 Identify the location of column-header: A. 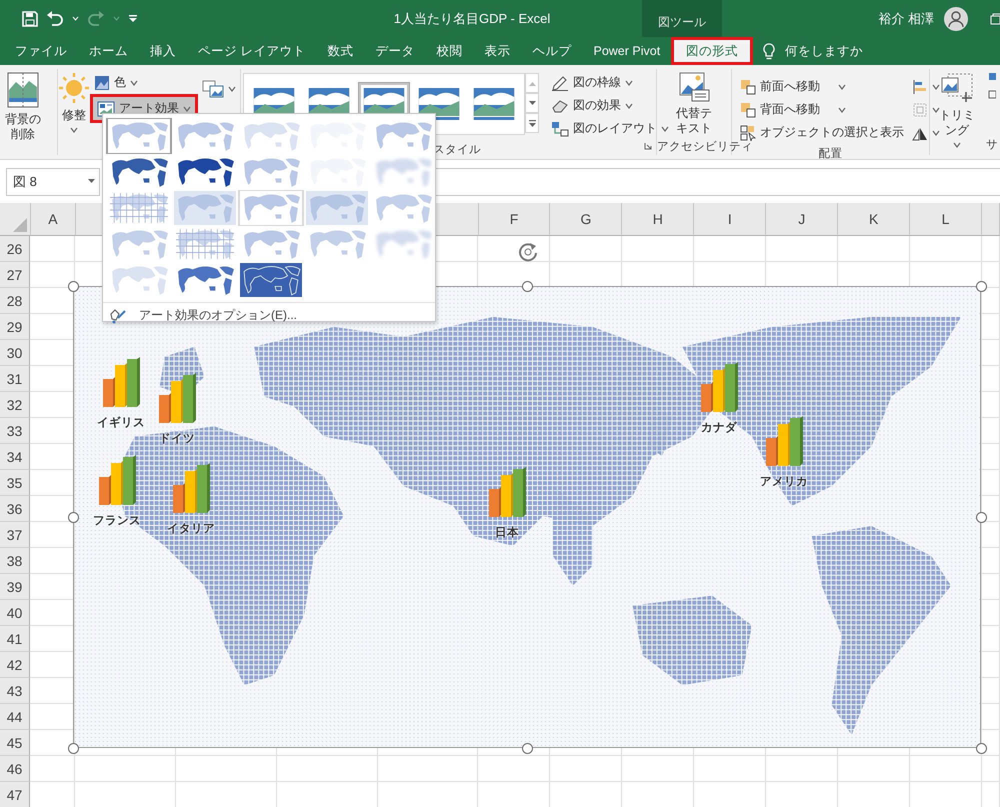
(53, 219).